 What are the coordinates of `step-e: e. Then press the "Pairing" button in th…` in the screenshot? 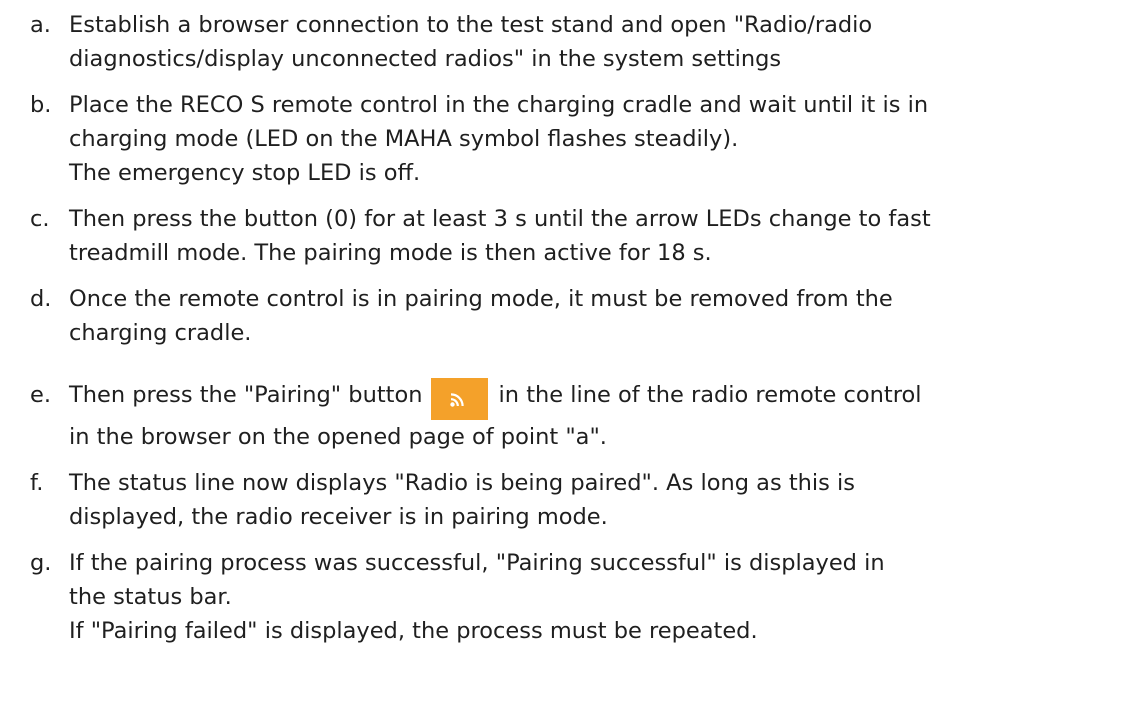 It's located at (585, 416).